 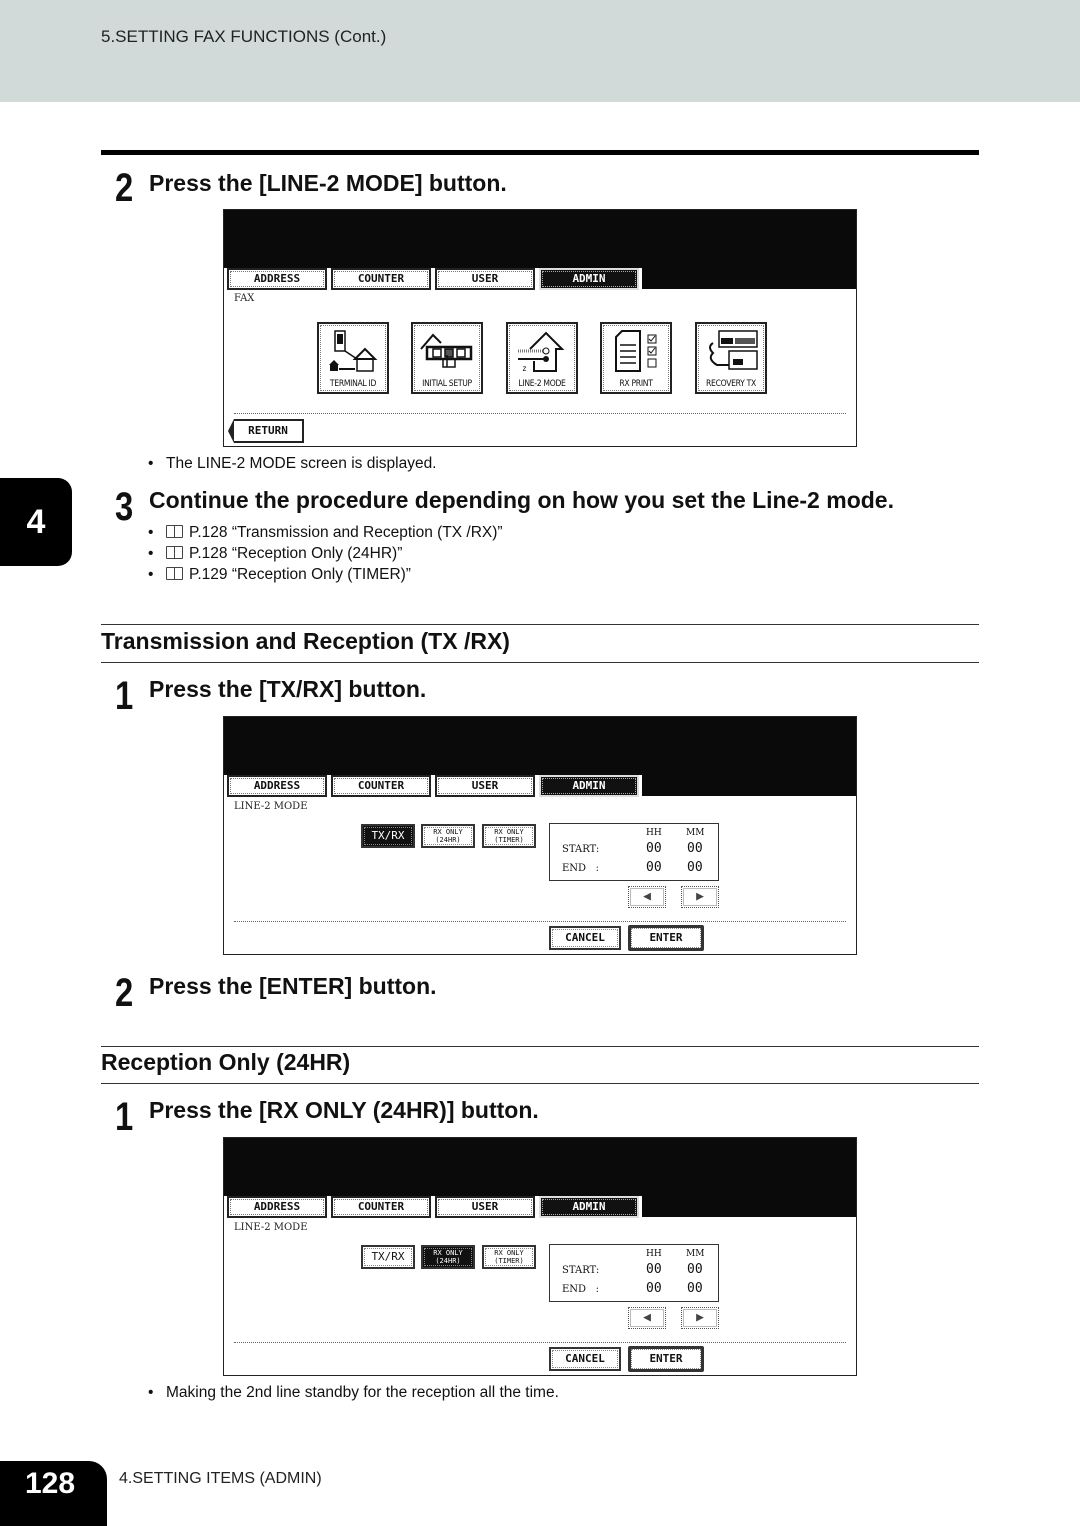 What do you see at coordinates (36, 522) in the screenshot?
I see `chapter-tab: 4` at bounding box center [36, 522].